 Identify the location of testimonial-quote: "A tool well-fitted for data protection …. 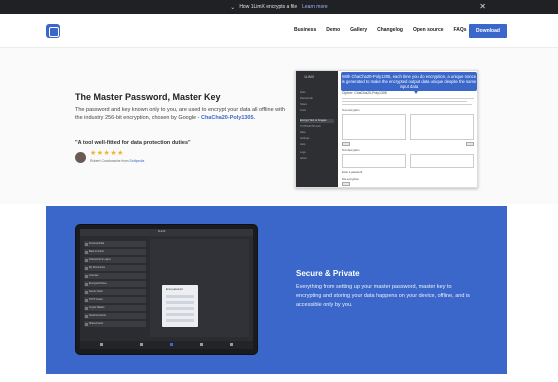
(133, 143).